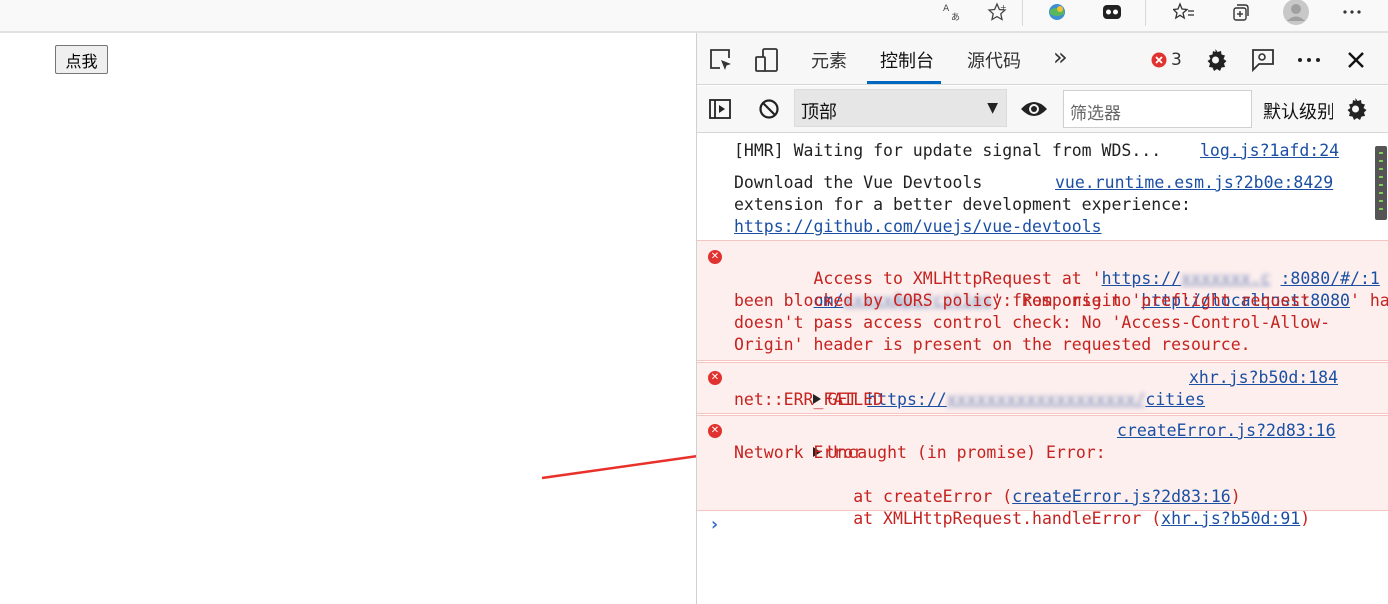  Describe the element at coordinates (987, 518) in the screenshot. I see `message-fragment: at XMLHttpRequest.handleError (` at that location.